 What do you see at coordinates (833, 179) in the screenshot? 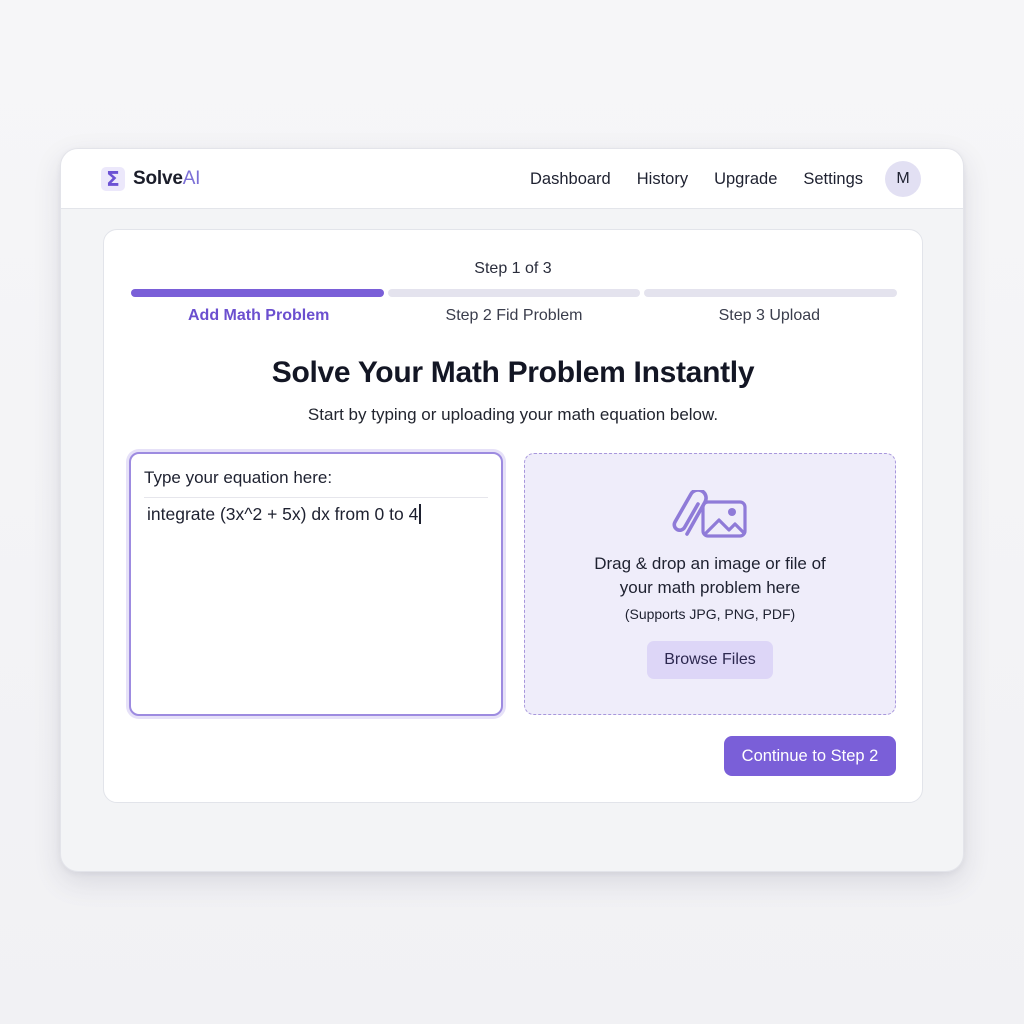
I see `nav-settings: Settings` at bounding box center [833, 179].